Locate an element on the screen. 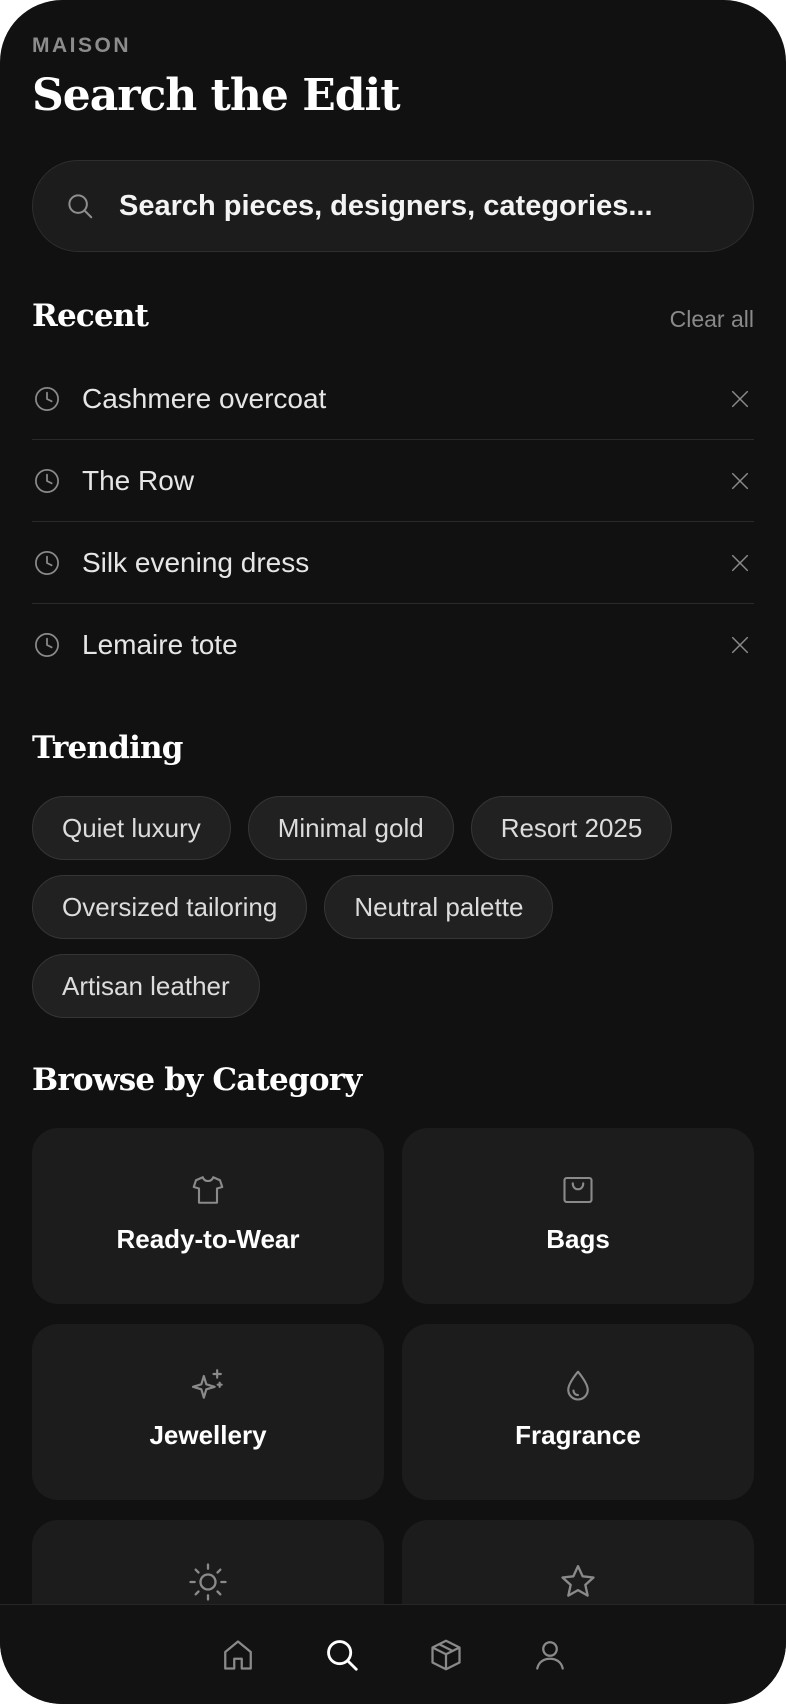 This screenshot has width=786, height=1704. trending-chip: Minimal gold is located at coordinates (350, 828).